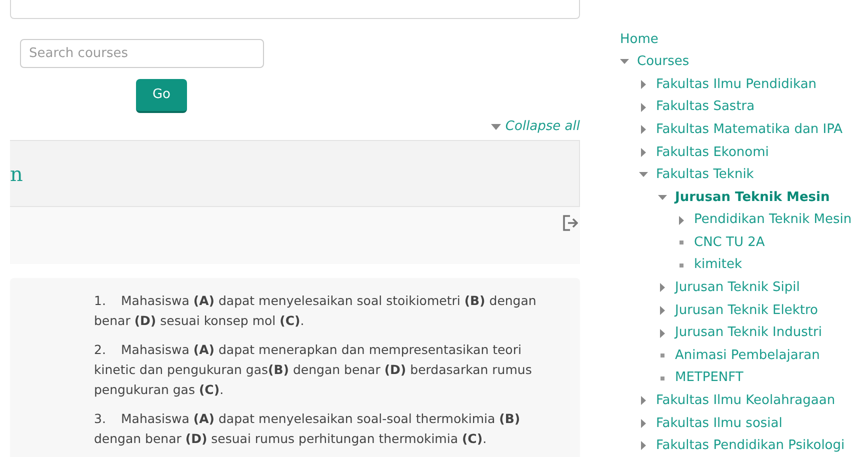  What do you see at coordinates (295, 9) in the screenshot?
I see `text-field` at bounding box center [295, 9].